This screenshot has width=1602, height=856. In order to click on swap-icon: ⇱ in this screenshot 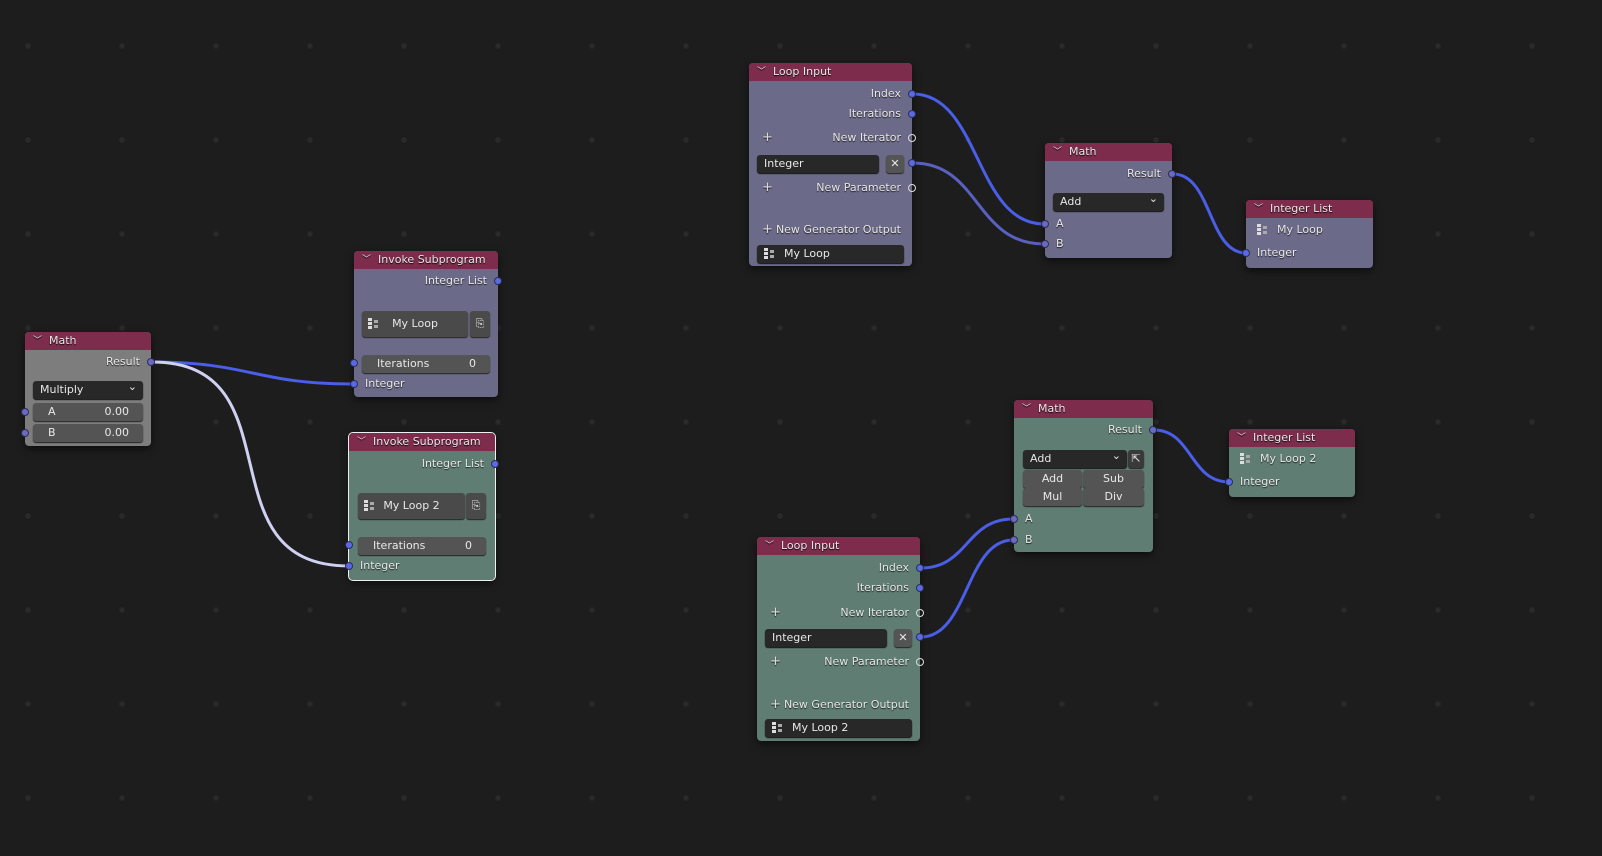, I will do `click(1136, 458)`.